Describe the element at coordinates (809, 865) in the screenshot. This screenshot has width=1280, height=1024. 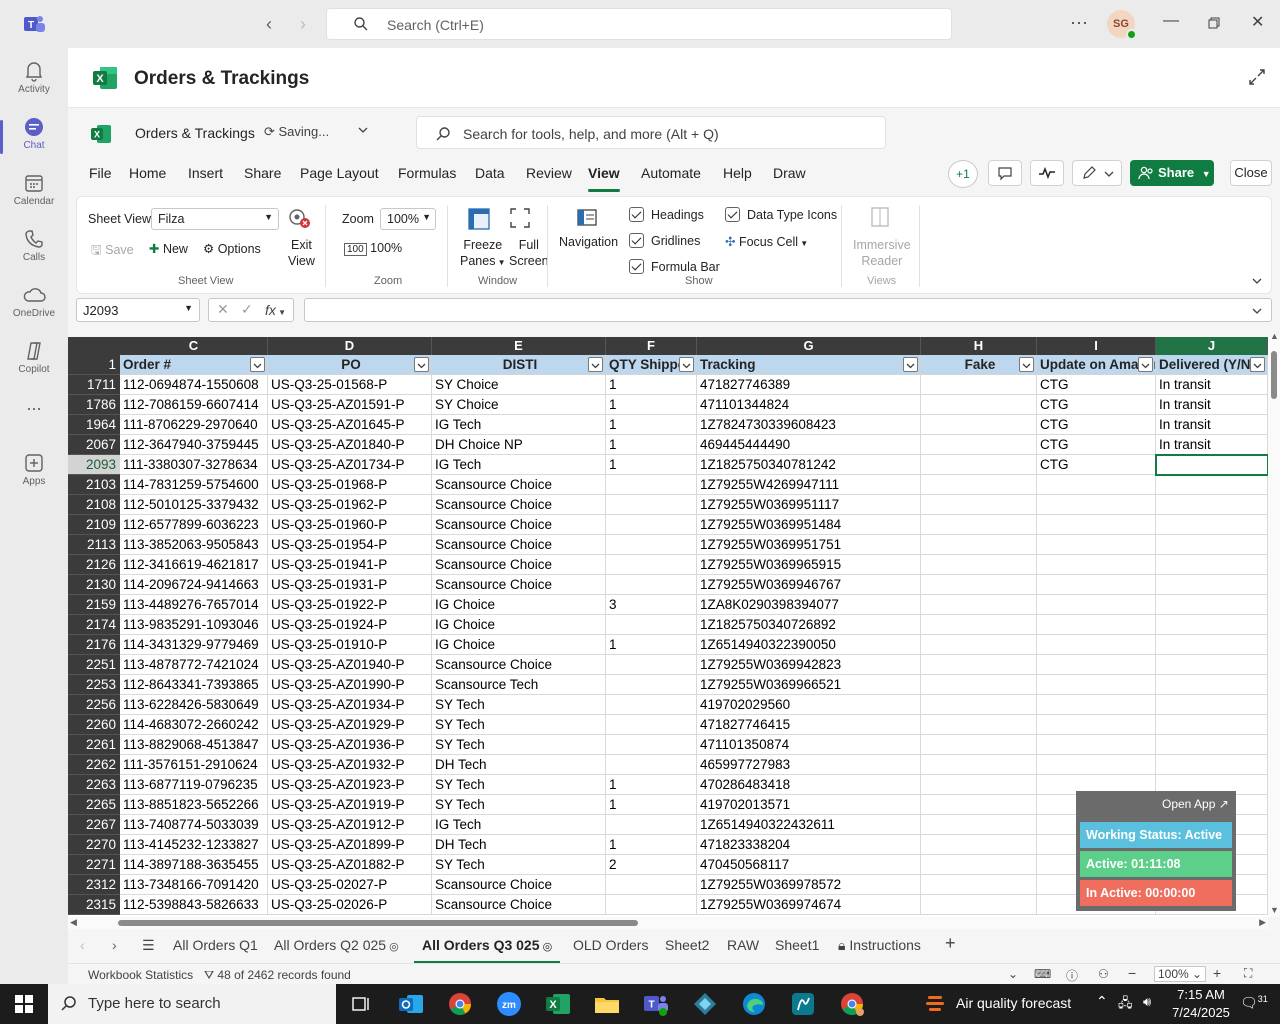
I see `table-cell: 470450568117` at that location.